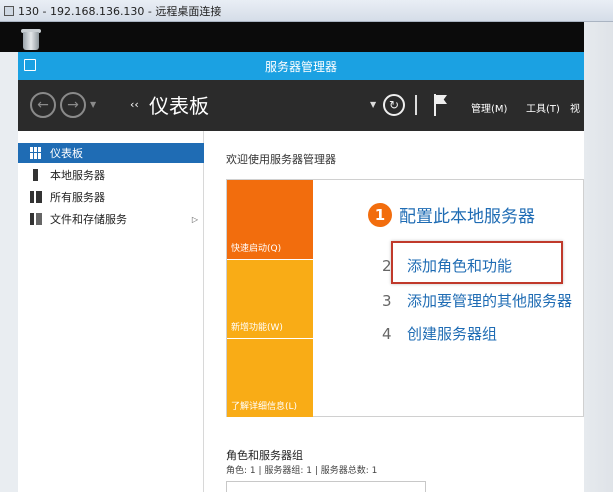 Image resolution: width=613 pixels, height=492 pixels. Describe the element at coordinates (373, 104) in the screenshot. I see `refresh-dropdown-icon: ▼` at that location.